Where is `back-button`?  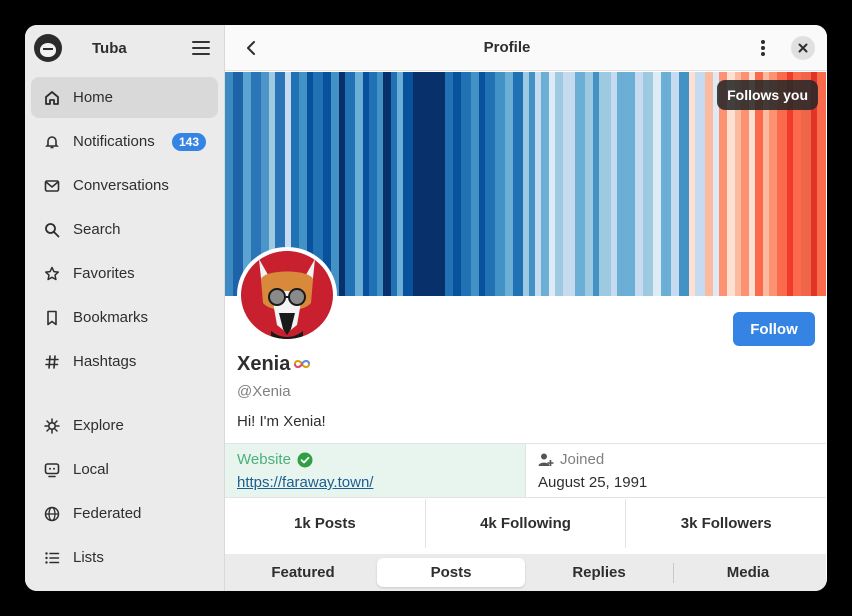 back-button is located at coordinates (251, 48).